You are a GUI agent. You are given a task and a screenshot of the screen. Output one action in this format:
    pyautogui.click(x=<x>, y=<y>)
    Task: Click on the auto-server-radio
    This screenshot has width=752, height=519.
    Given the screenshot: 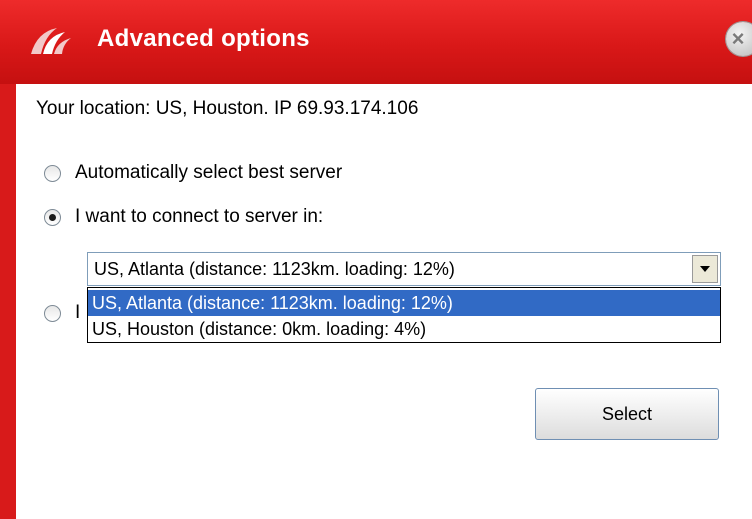 What is the action you would take?
    pyautogui.click(x=52, y=173)
    